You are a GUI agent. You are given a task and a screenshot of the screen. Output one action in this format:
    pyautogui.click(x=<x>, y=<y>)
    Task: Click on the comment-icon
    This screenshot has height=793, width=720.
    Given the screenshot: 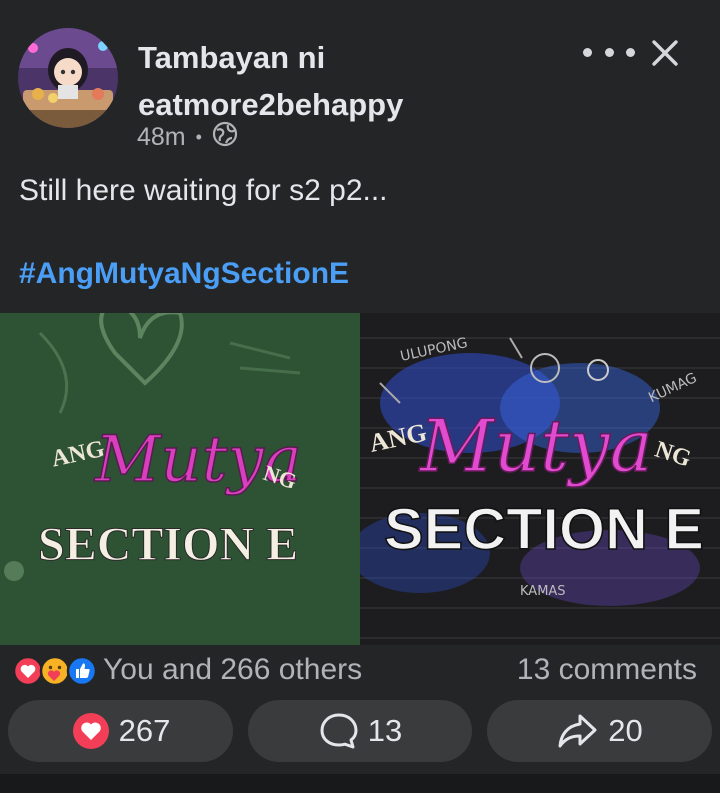 What is the action you would take?
    pyautogui.click(x=339, y=731)
    